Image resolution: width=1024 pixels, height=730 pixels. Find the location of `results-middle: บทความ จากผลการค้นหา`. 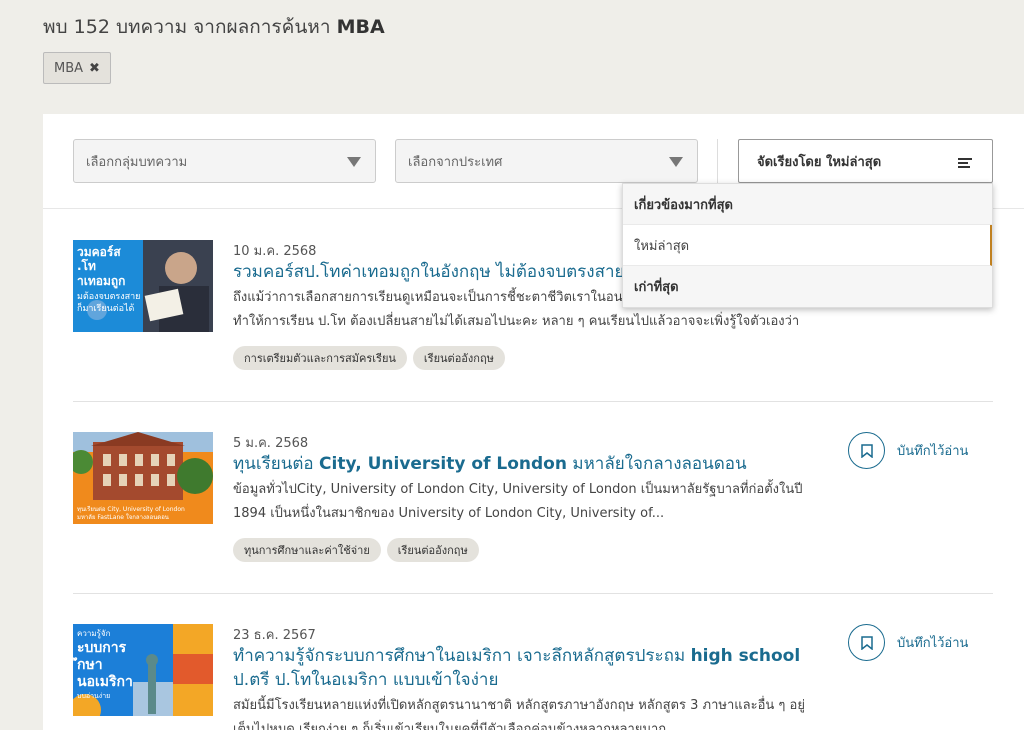

results-middle: บทความ จากผลการค้นหา is located at coordinates (223, 27).